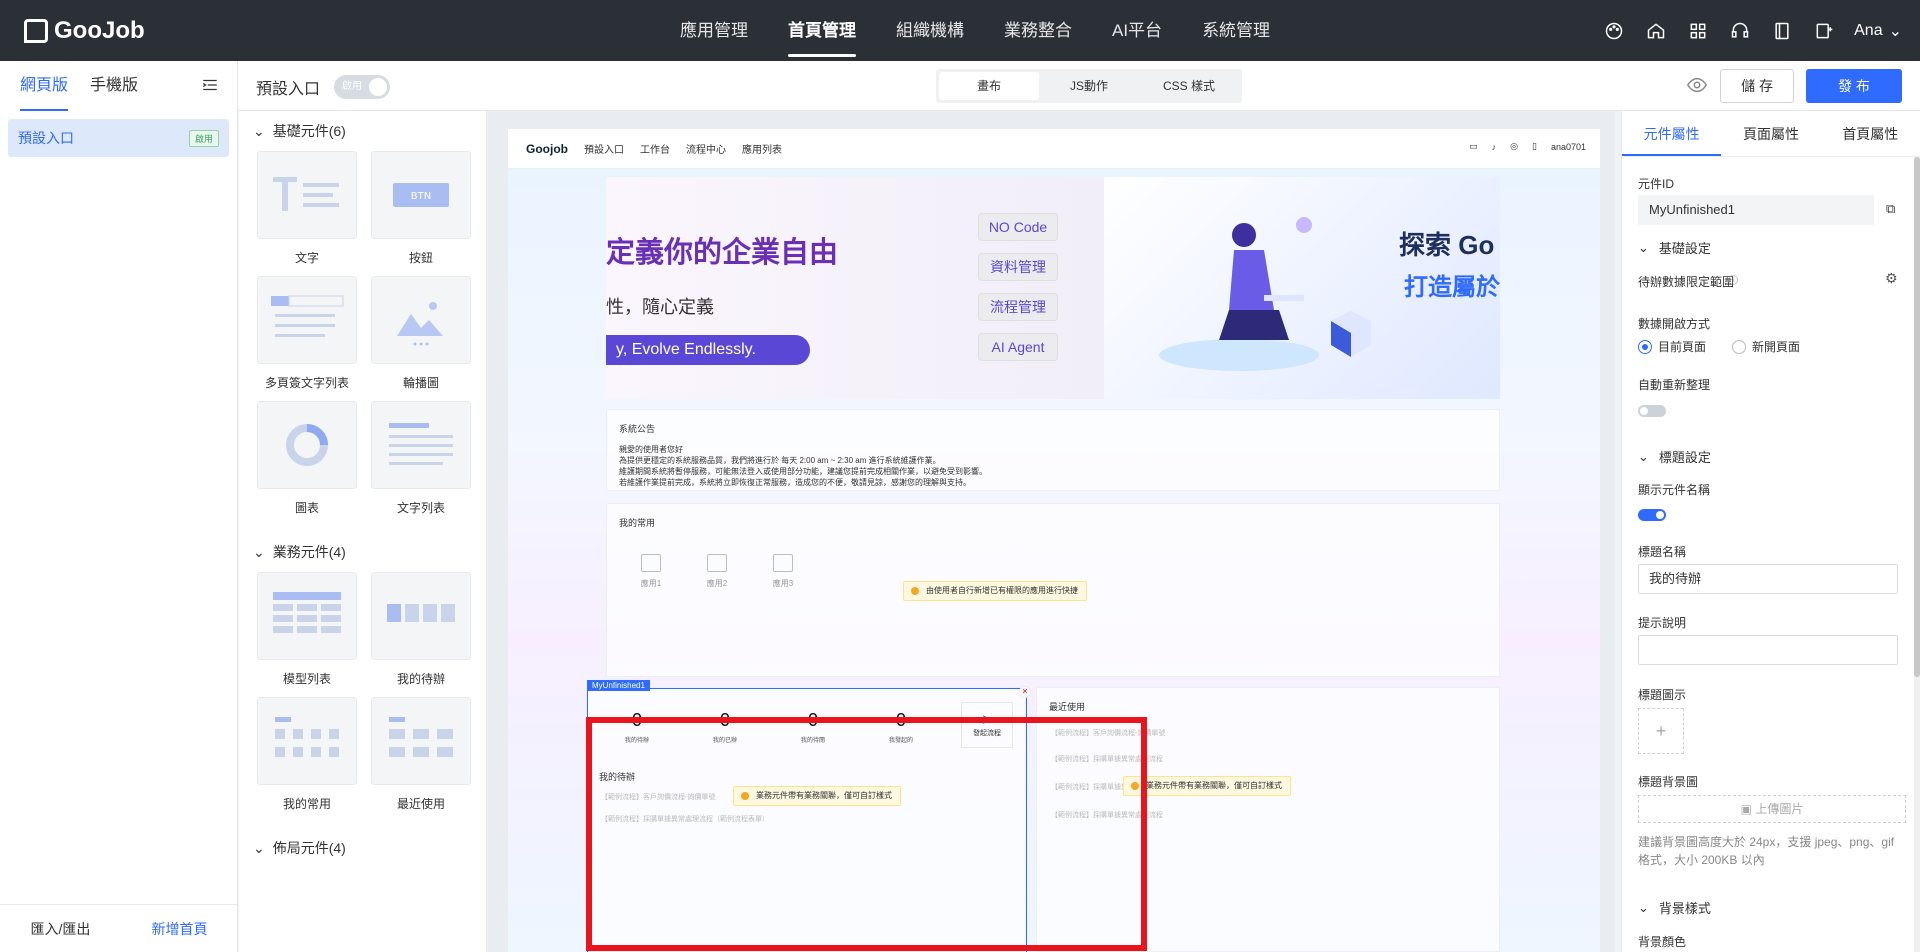  I want to click on enable-toggle: 啟用, so click(362, 87).